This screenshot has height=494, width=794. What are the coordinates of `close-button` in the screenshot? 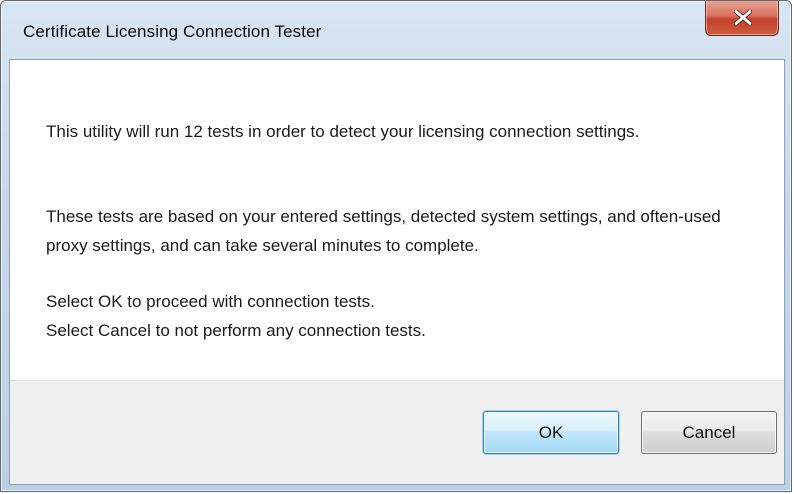 It's located at (742, 18).